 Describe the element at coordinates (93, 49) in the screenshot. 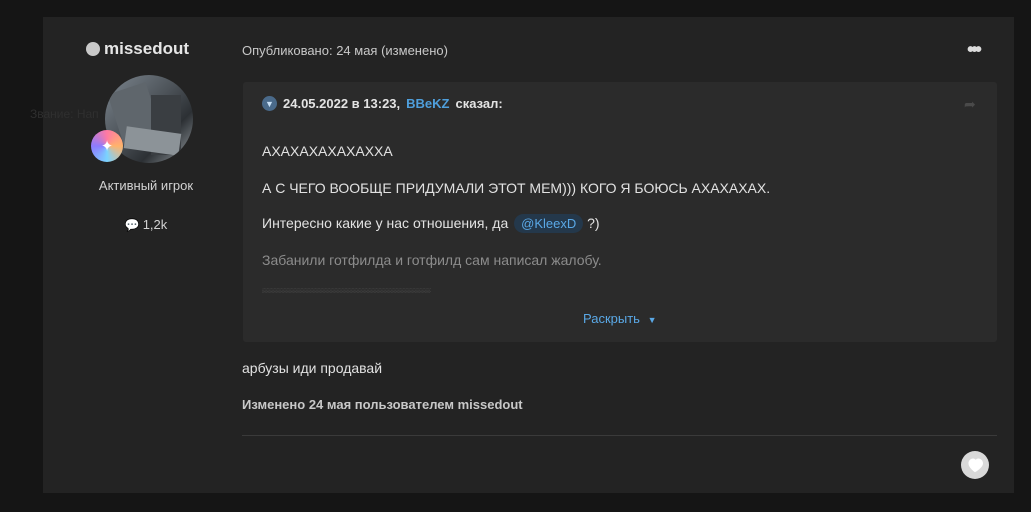

I see `status-dot-icon` at that location.